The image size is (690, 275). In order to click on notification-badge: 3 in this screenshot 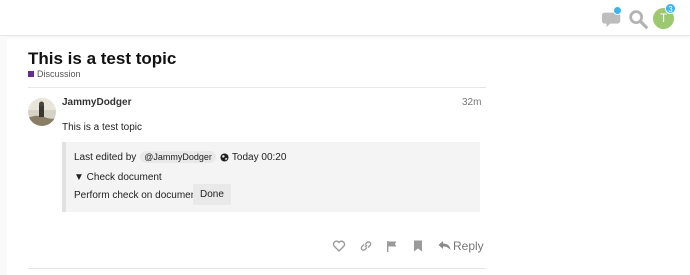, I will do `click(670, 8)`.